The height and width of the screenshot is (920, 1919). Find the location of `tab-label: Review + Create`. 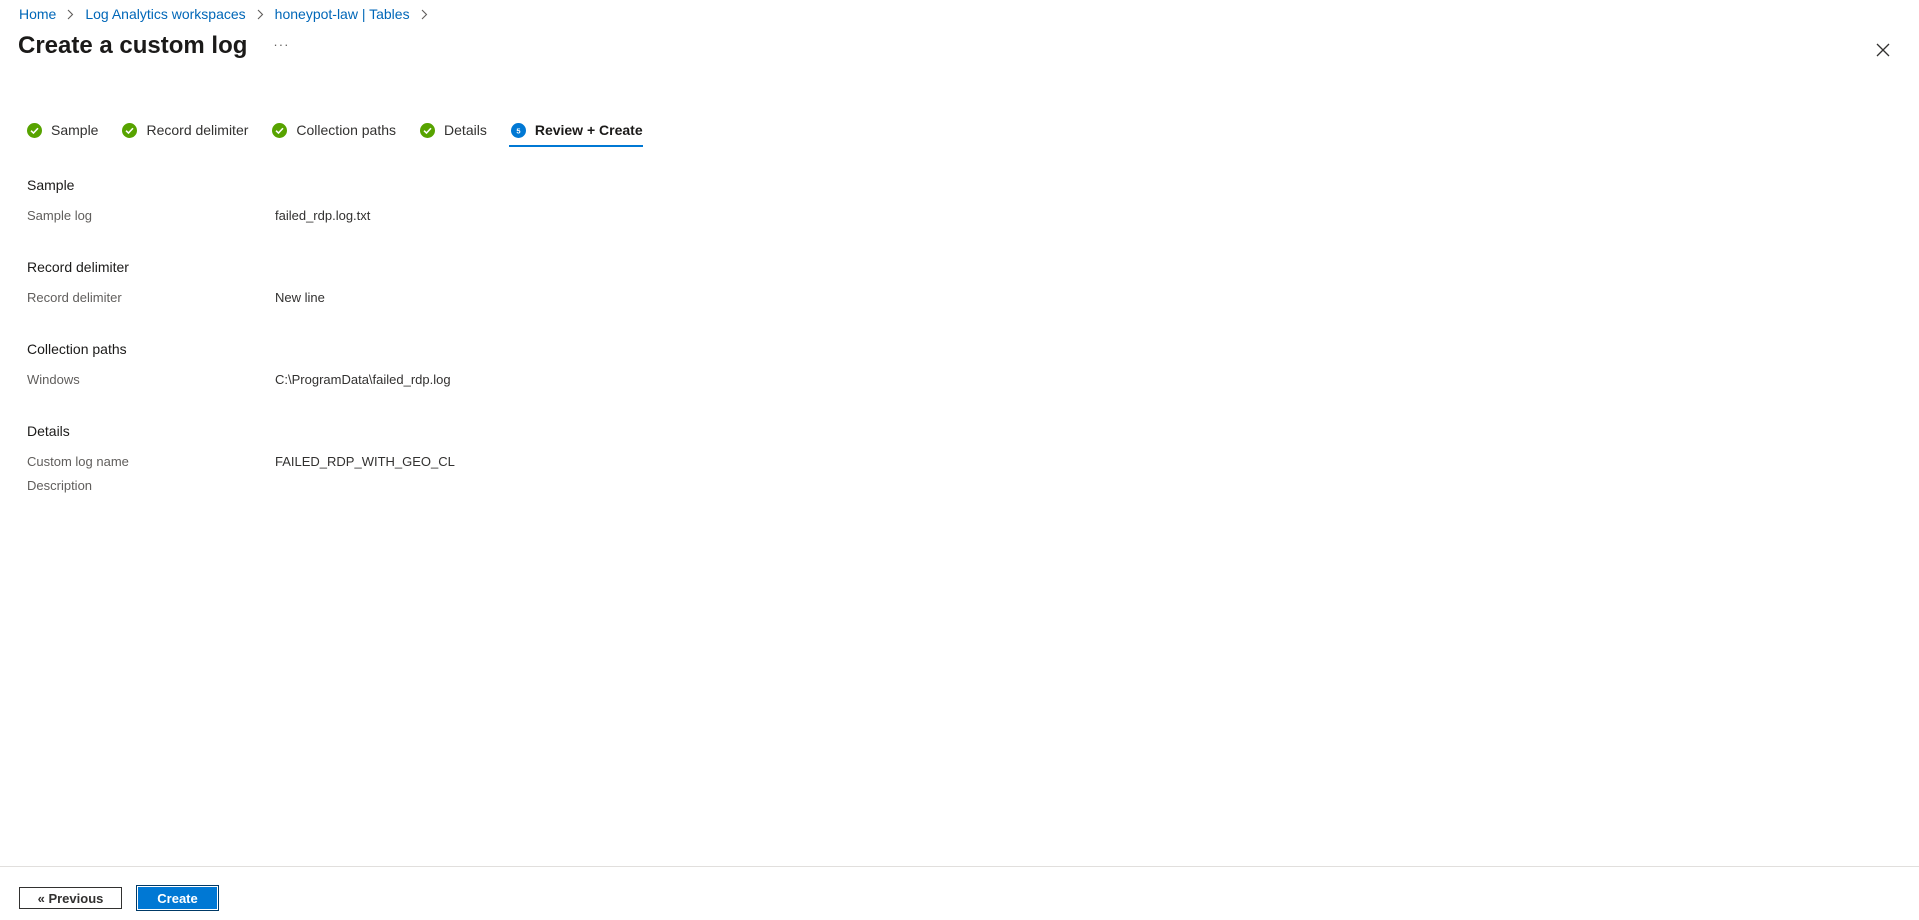

tab-label: Review + Create is located at coordinates (588, 130).